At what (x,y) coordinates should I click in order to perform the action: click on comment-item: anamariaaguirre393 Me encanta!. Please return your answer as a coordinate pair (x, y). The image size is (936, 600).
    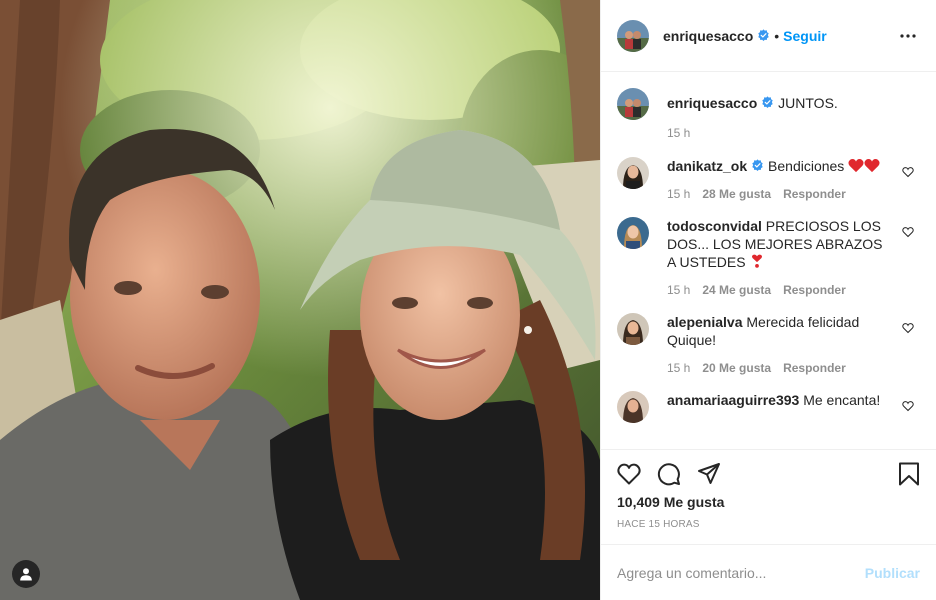
    Looking at the image, I should click on (768, 407).